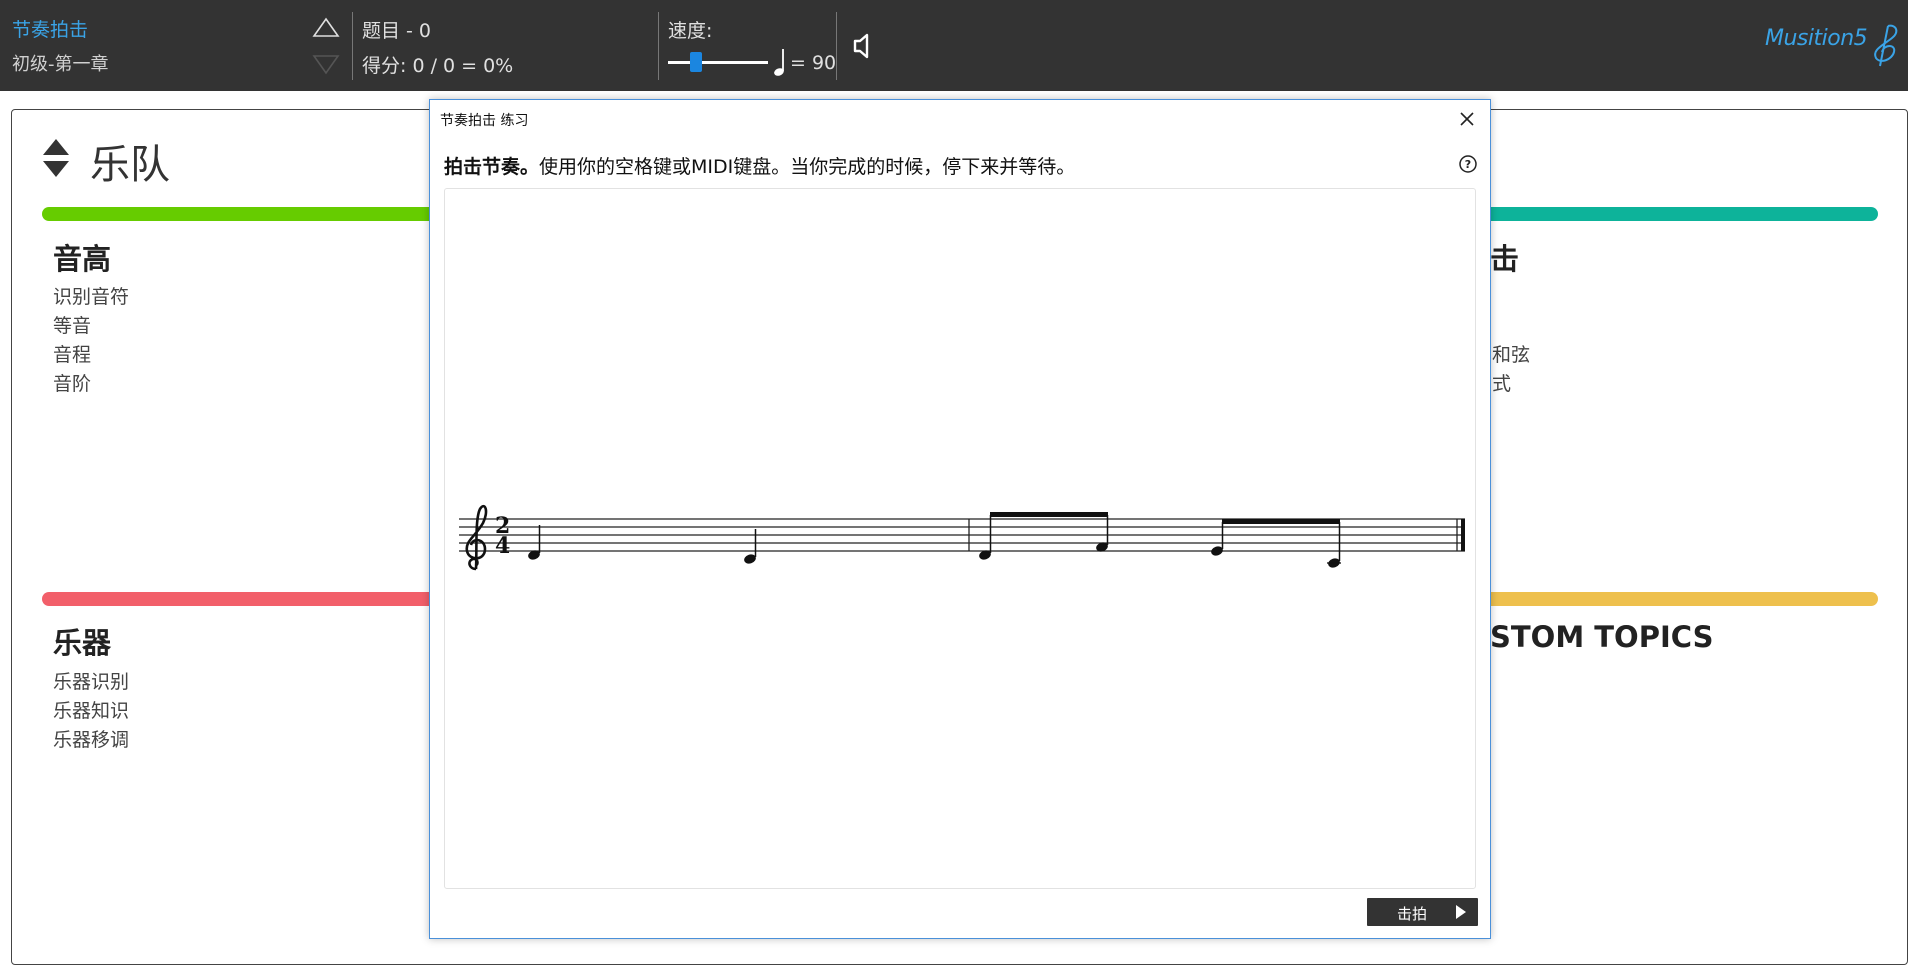  What do you see at coordinates (91, 326) in the screenshot?
I see `topic-link: 等音` at bounding box center [91, 326].